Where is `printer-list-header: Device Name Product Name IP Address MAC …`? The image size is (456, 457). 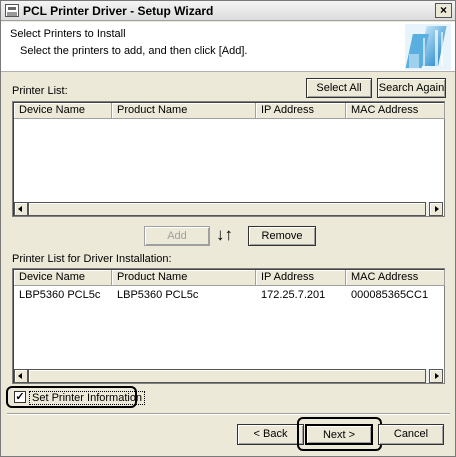
printer-list-header: Device Name Product Name IP Address MAC … is located at coordinates (229, 111).